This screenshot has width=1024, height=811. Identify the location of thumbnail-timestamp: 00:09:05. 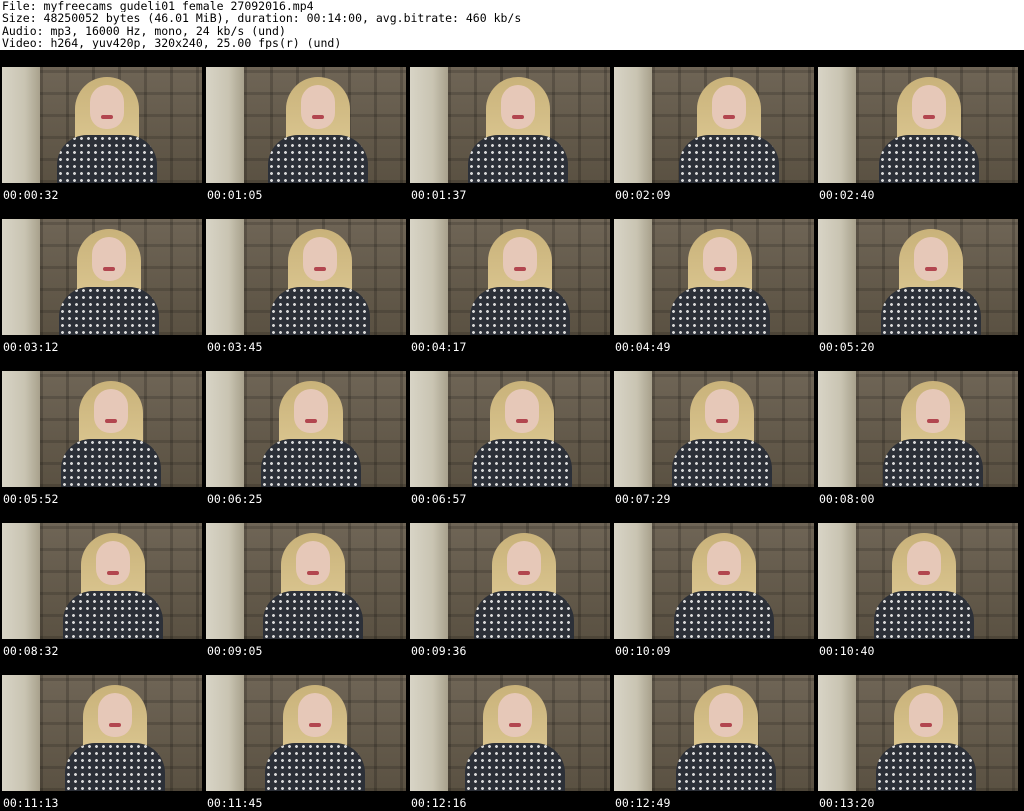
(235, 651).